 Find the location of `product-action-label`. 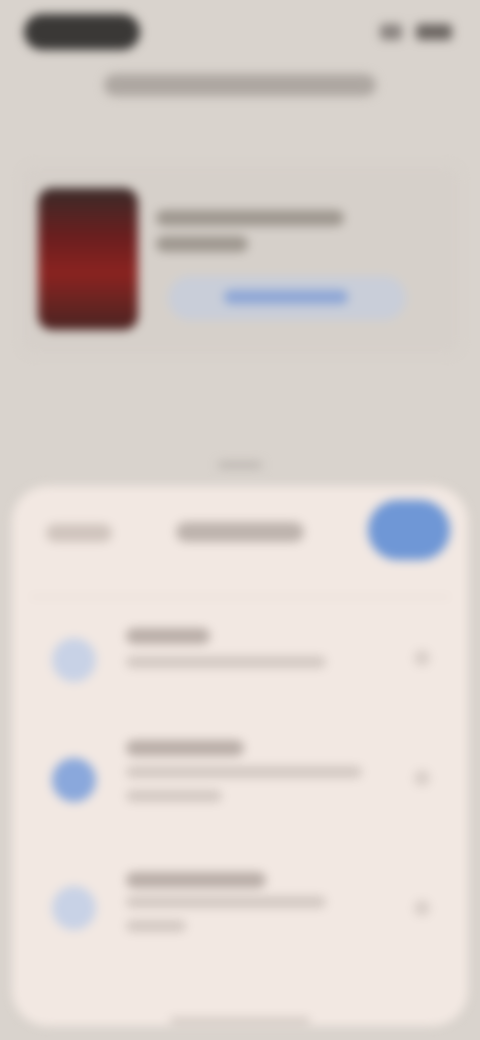

product-action-label is located at coordinates (286, 297).